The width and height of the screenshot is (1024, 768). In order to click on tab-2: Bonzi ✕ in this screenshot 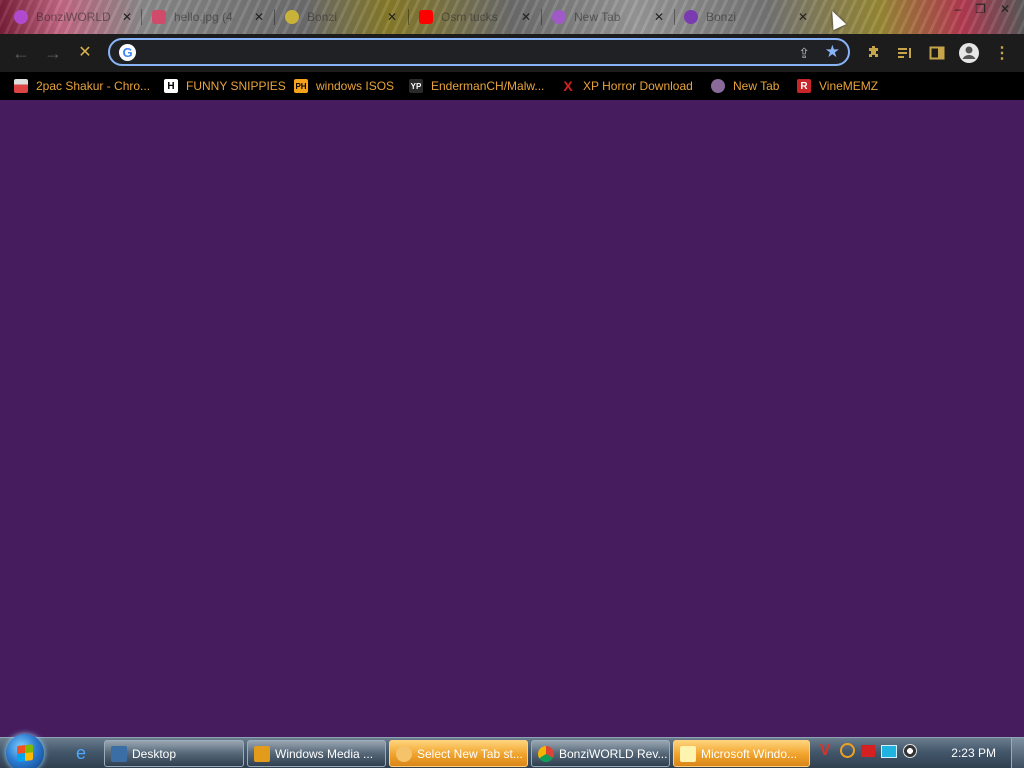, I will do `click(344, 17)`.